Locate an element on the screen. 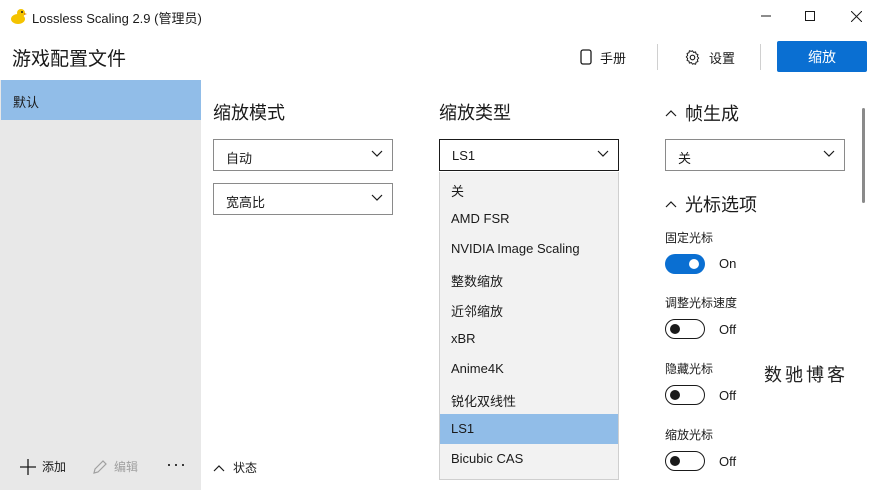 This screenshot has width=880, height=490. aspect-ratio-dropdown: 宽高比 is located at coordinates (303, 199).